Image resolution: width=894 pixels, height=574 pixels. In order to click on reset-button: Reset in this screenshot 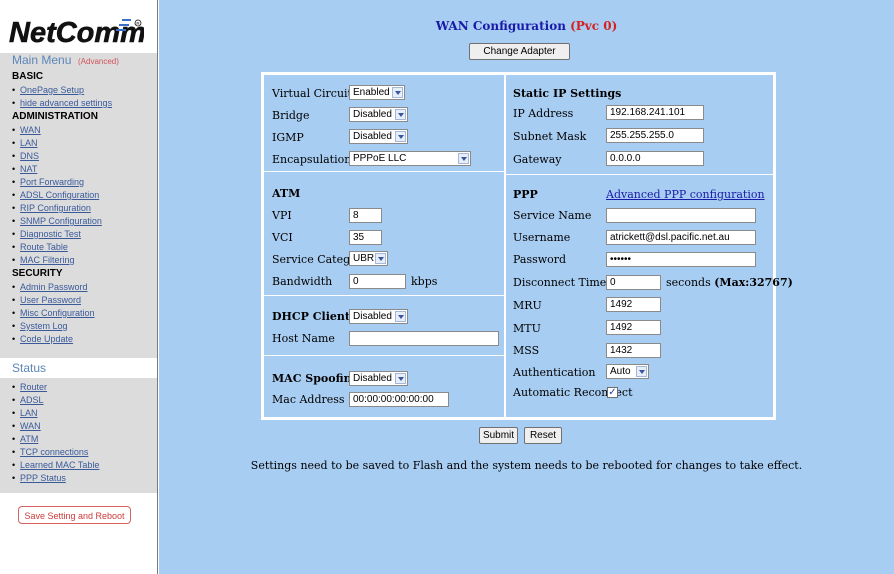, I will do `click(543, 435)`.